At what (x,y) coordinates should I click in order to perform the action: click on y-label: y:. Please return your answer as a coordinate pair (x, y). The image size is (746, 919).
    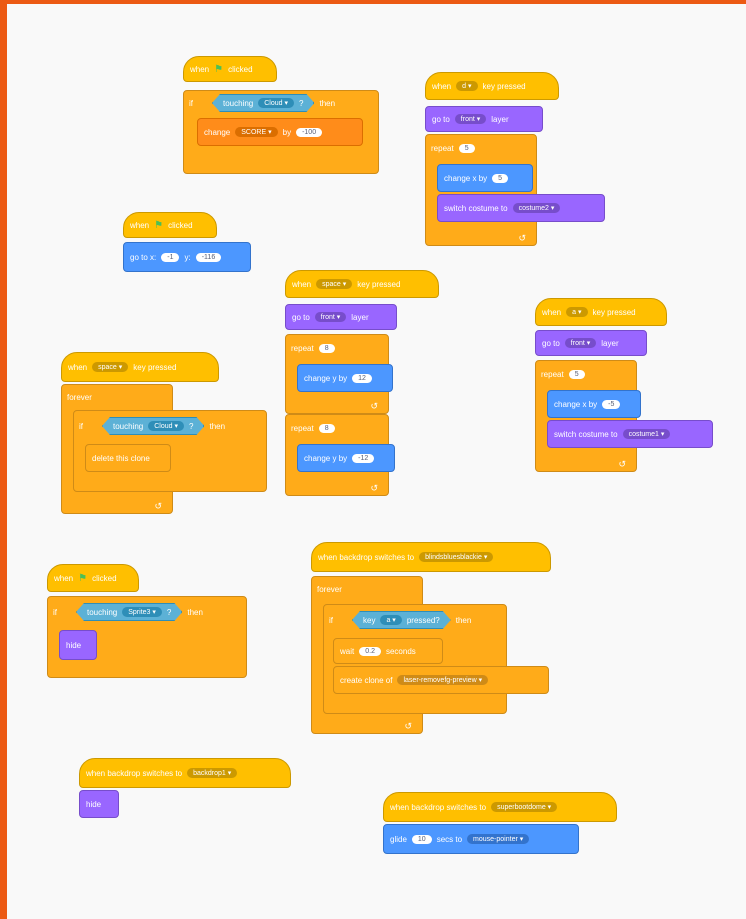
    Looking at the image, I should click on (187, 257).